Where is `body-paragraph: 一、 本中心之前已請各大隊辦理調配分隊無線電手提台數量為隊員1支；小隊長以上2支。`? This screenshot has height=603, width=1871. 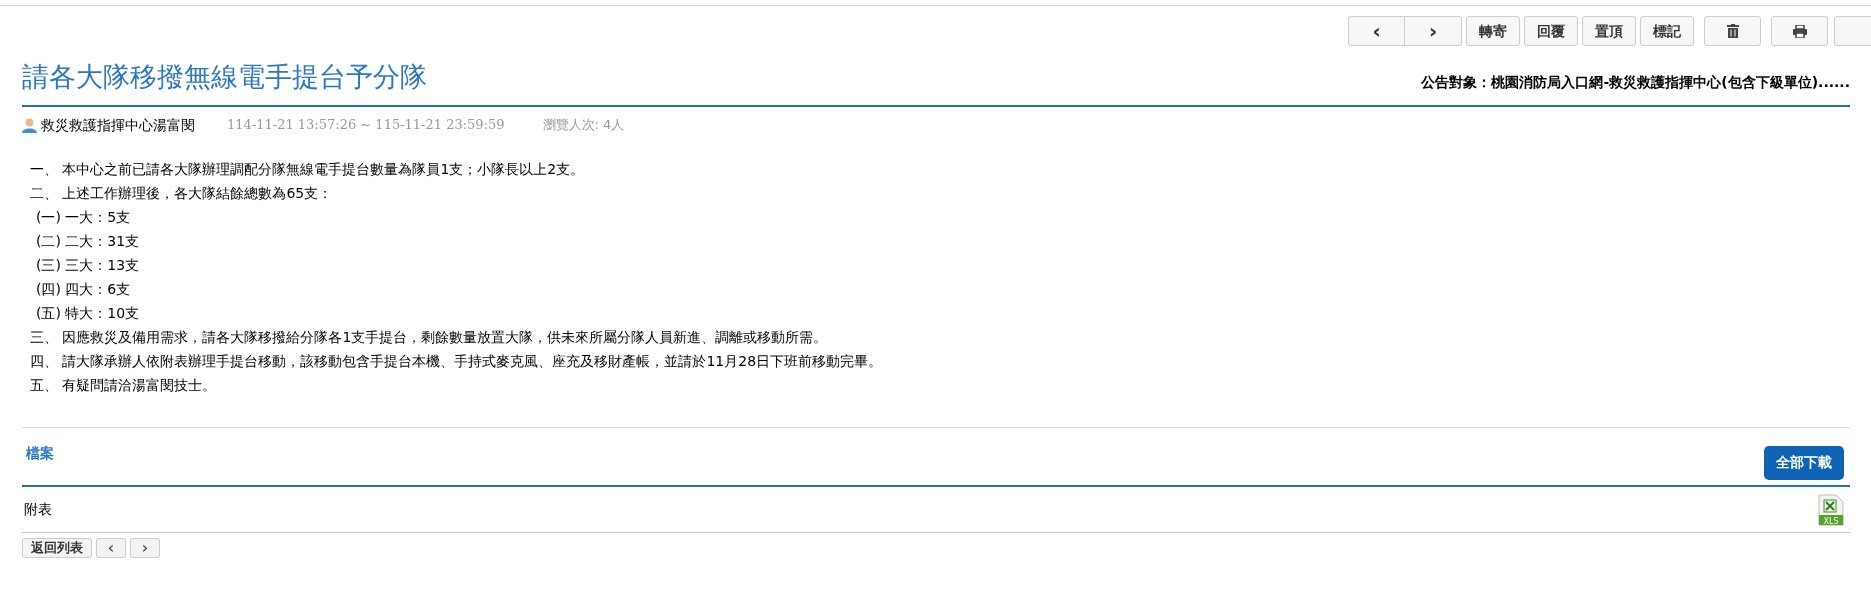
body-paragraph: 一、 本中心之前已請各大隊辦理調配分隊無線電手提台數量為隊員1支；小隊長以上2支。 is located at coordinates (307, 169).